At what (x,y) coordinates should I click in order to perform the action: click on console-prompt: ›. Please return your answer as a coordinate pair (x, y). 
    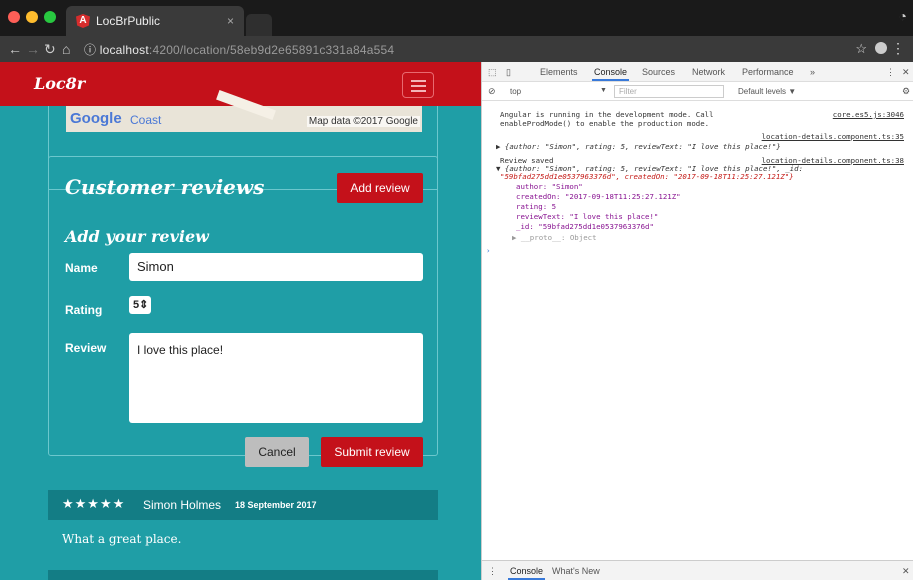
    Looking at the image, I should click on (488, 250).